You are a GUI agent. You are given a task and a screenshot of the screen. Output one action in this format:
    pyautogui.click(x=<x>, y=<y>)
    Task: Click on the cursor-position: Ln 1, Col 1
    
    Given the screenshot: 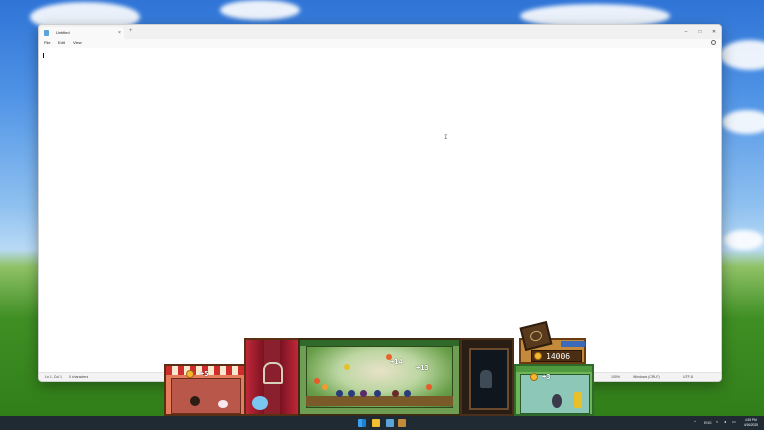 What is the action you would take?
    pyautogui.click(x=53, y=377)
    